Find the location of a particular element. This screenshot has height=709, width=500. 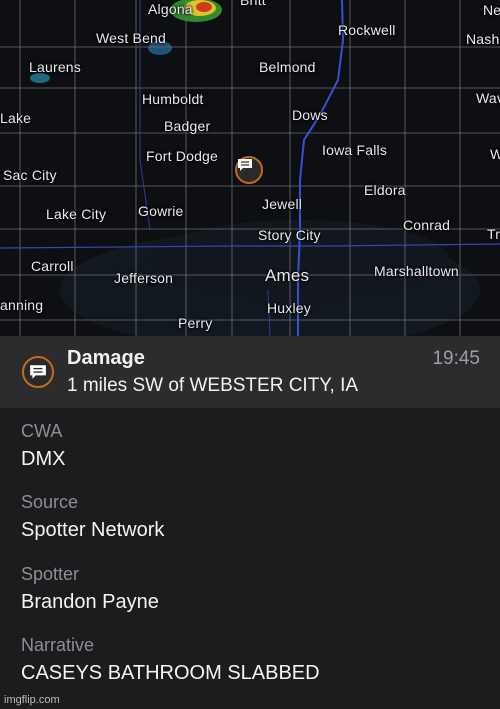

city-label: Fort Dodge is located at coordinates (182, 156).